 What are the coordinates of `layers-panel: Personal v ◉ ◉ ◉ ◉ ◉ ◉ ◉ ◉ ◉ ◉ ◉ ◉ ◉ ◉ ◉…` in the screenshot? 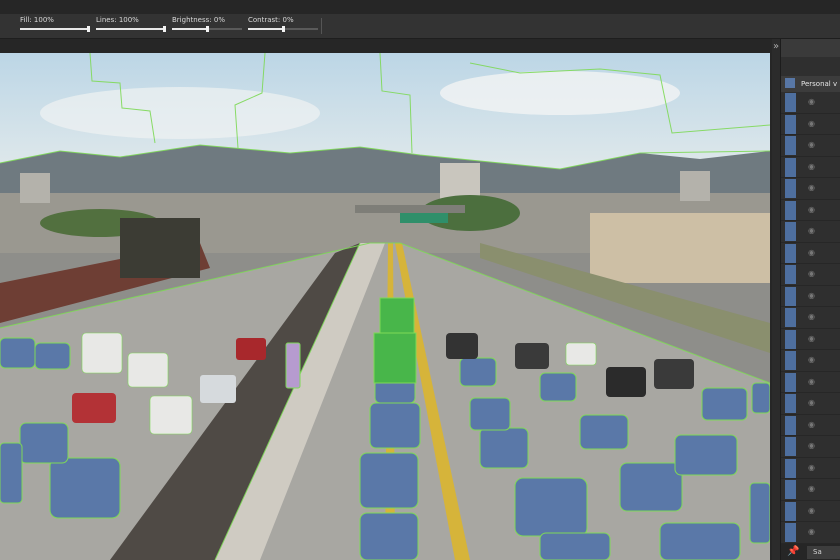 It's located at (810, 299).